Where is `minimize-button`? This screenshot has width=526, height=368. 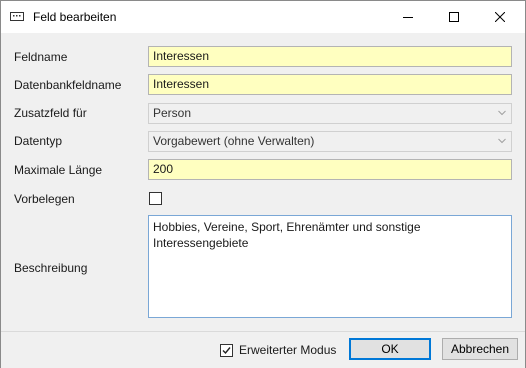 minimize-button is located at coordinates (408, 17).